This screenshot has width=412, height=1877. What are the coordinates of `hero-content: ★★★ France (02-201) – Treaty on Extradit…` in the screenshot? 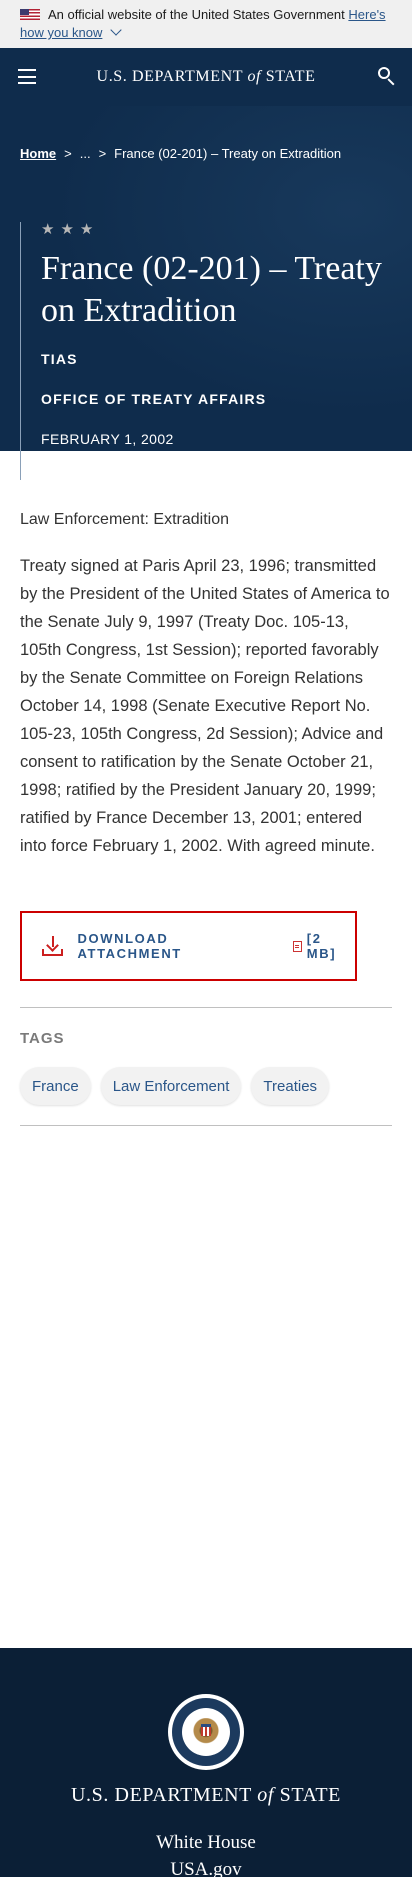 It's located at (206, 350).